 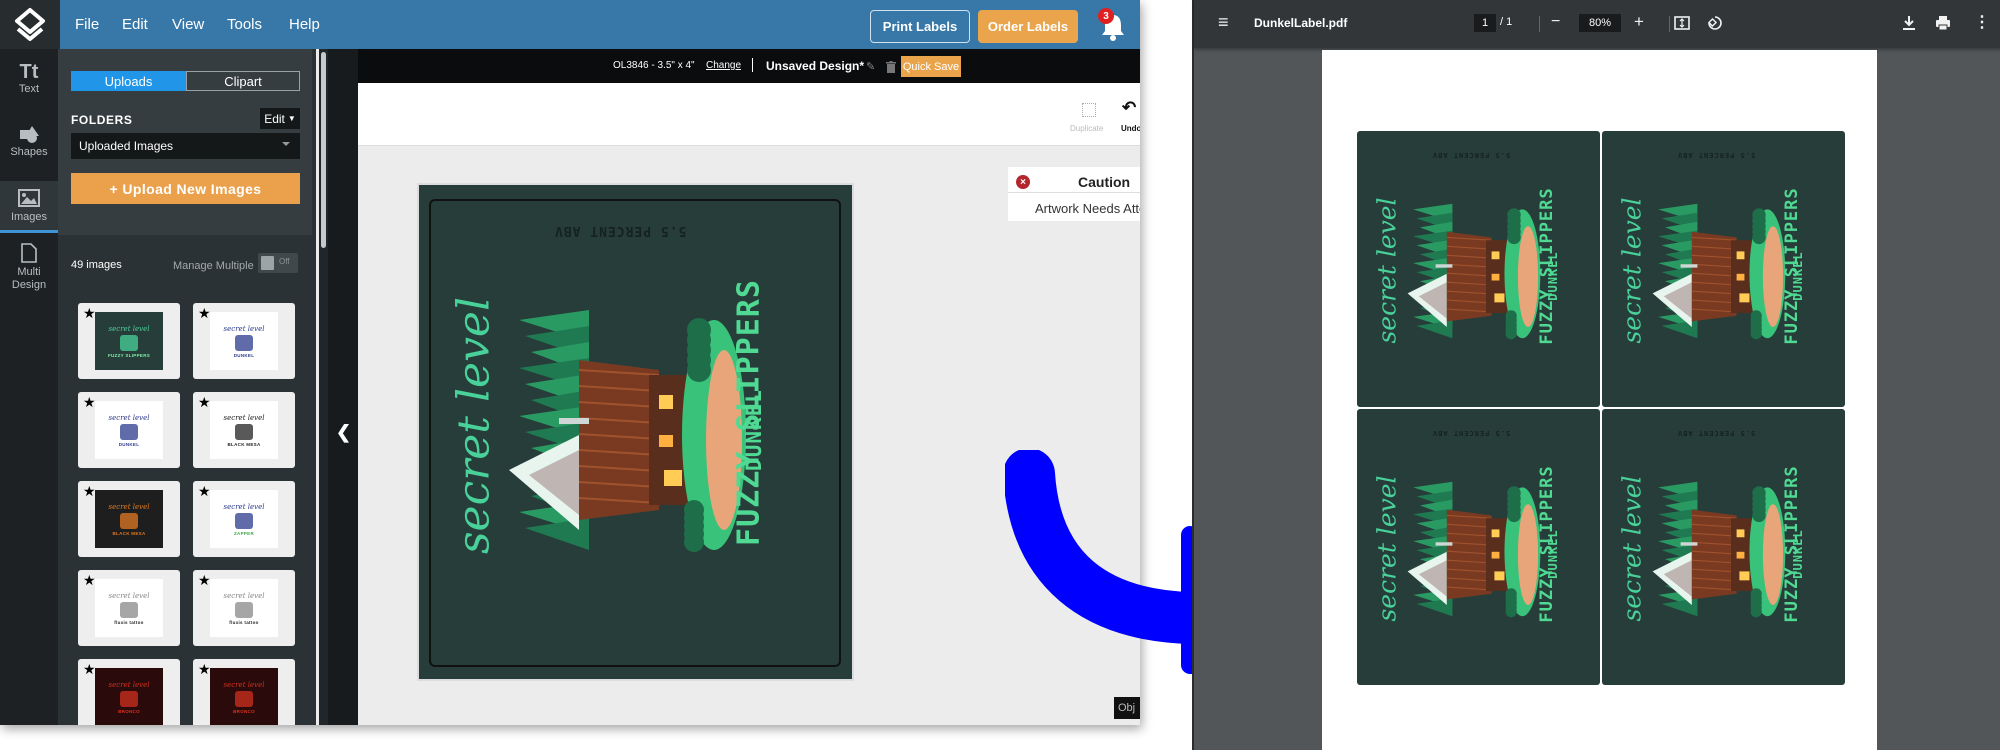 I want to click on upload-new-images-button: + Upload New Images, so click(x=185, y=188).